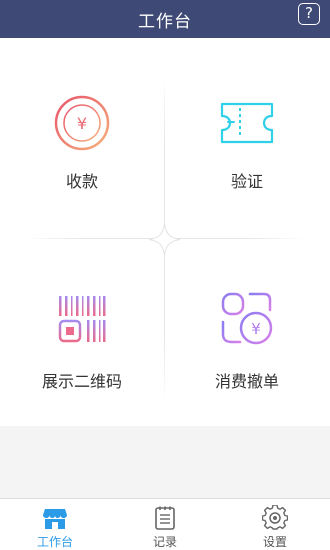 The image size is (330, 550). What do you see at coordinates (164, 542) in the screenshot?
I see `tab-records-label: 记录` at bounding box center [164, 542].